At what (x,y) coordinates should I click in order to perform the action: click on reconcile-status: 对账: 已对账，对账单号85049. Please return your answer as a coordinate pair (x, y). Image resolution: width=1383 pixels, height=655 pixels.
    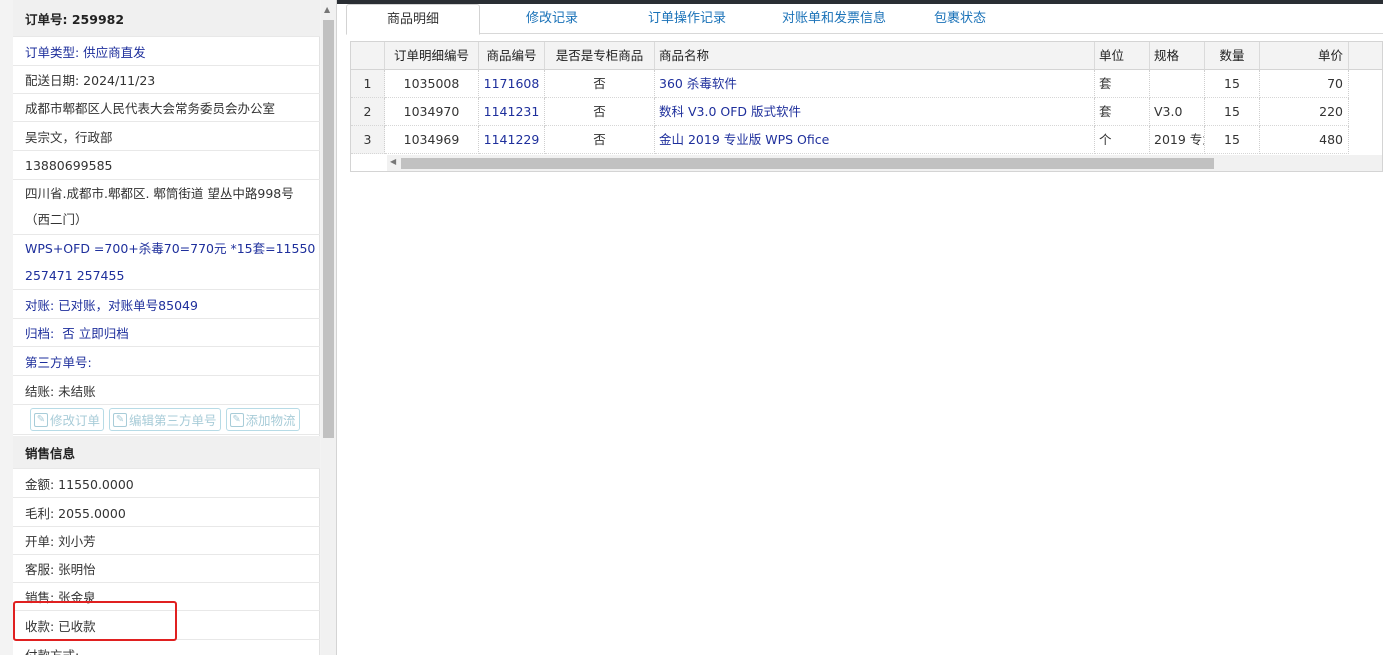
    Looking at the image, I should click on (111, 305).